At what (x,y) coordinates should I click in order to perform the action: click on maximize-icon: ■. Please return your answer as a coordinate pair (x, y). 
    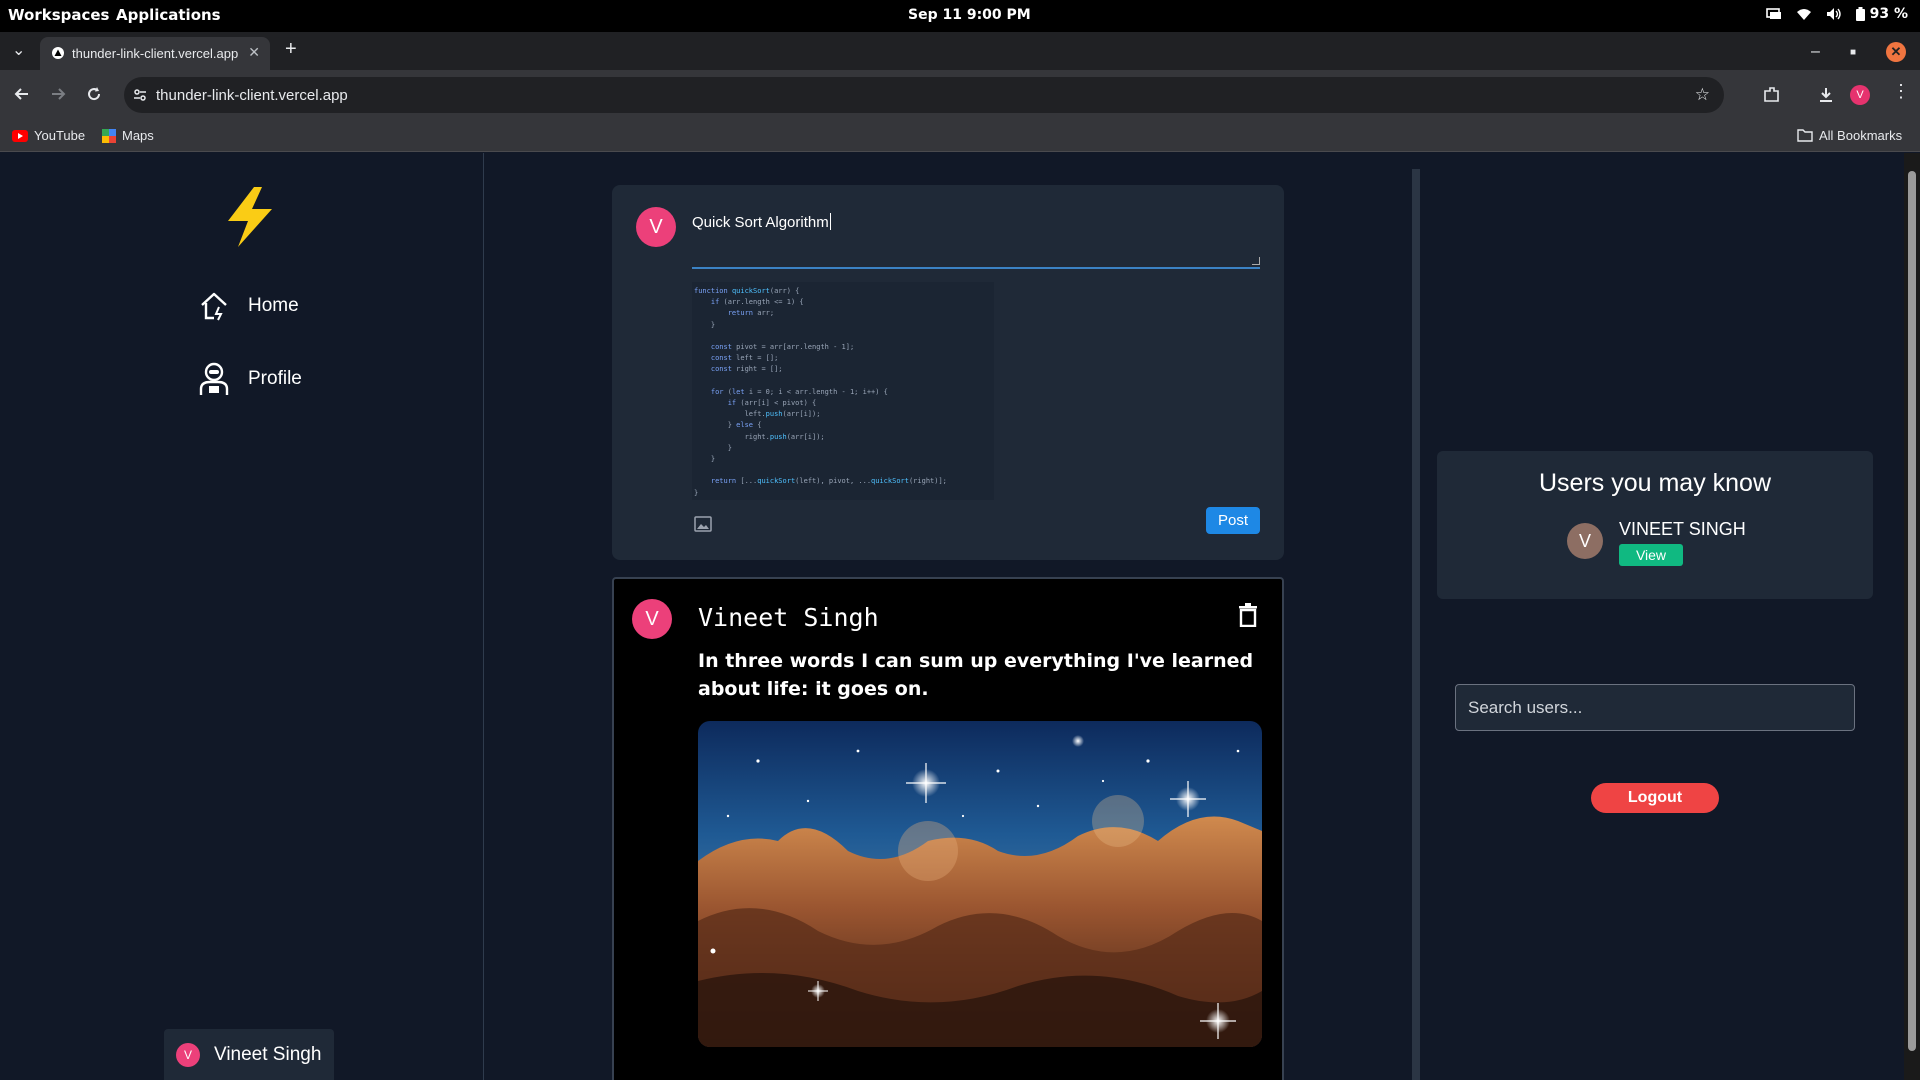
    Looking at the image, I should click on (1853, 52).